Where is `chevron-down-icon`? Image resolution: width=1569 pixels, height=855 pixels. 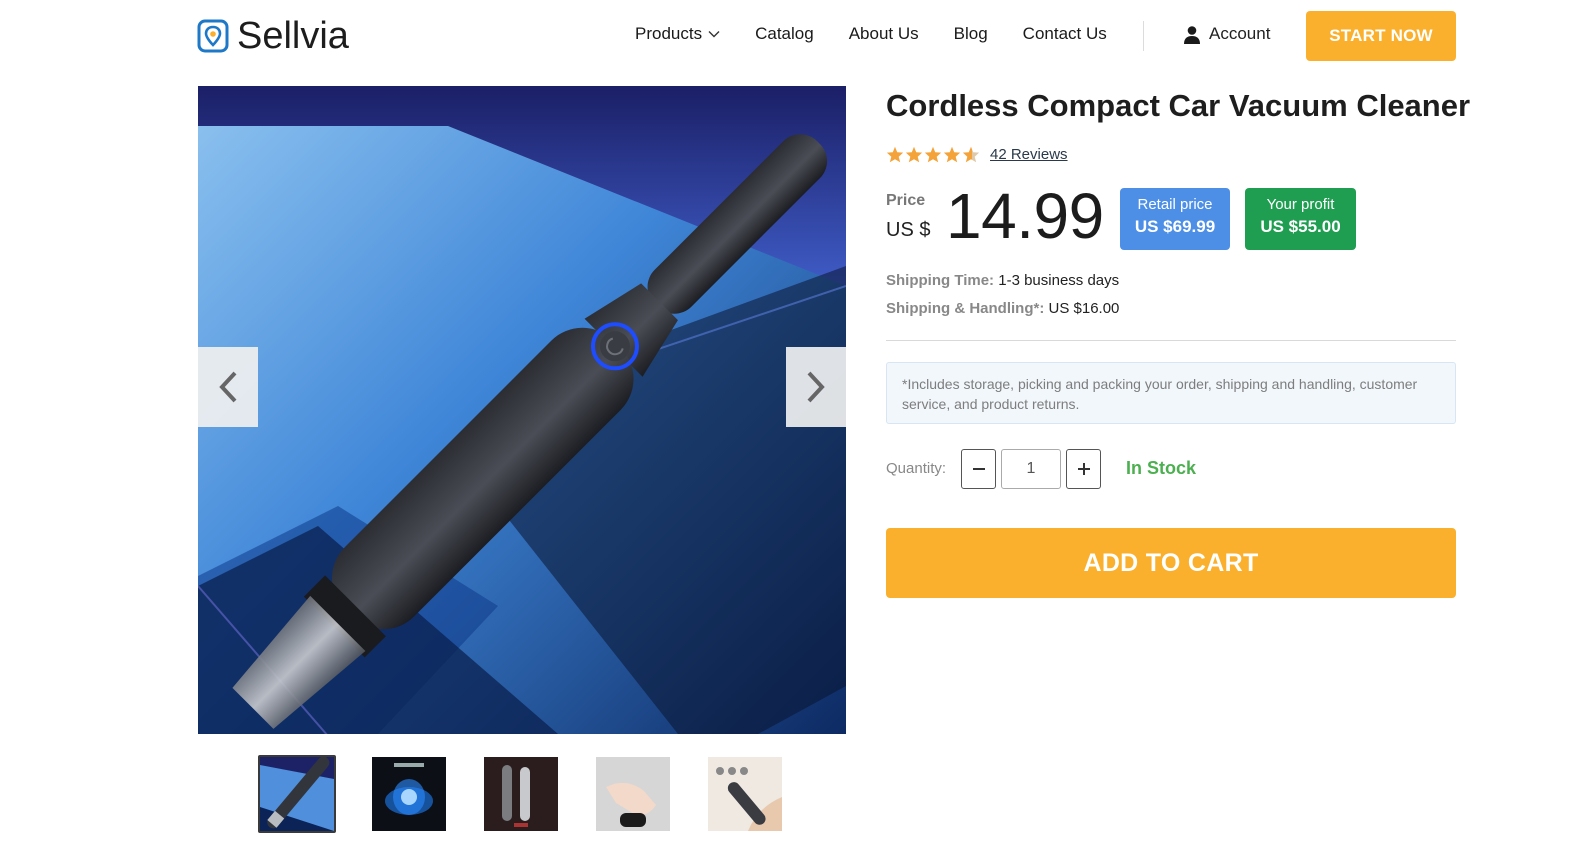 chevron-down-icon is located at coordinates (714, 34).